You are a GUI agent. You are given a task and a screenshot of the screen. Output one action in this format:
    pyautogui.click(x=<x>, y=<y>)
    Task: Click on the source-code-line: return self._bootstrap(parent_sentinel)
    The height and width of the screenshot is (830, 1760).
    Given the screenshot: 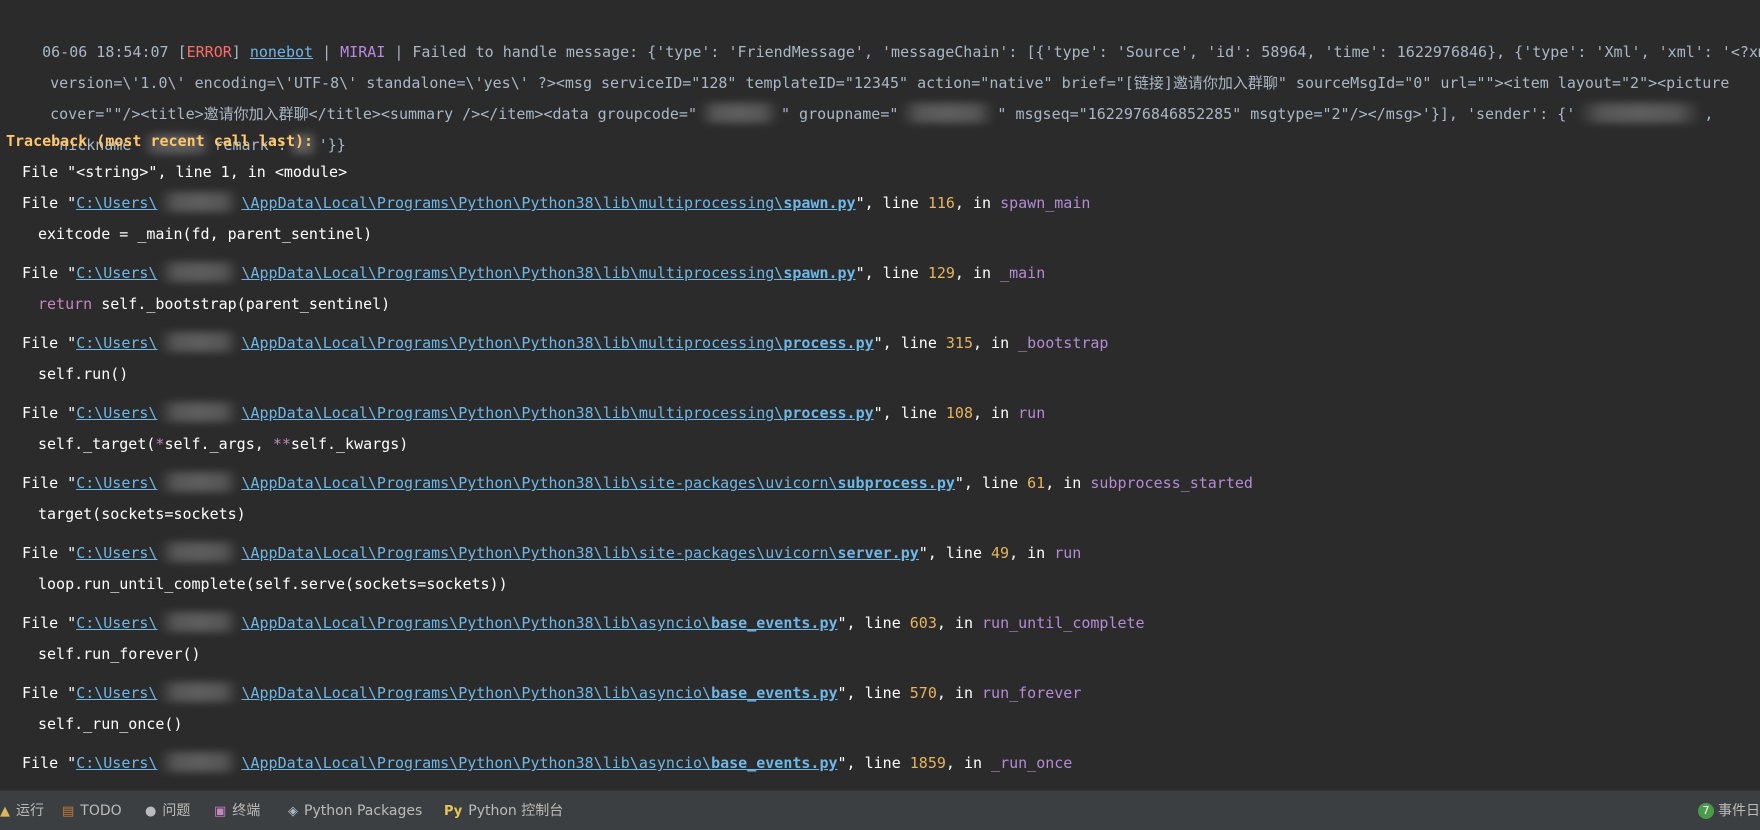 What is the action you would take?
    pyautogui.click(x=214, y=304)
    